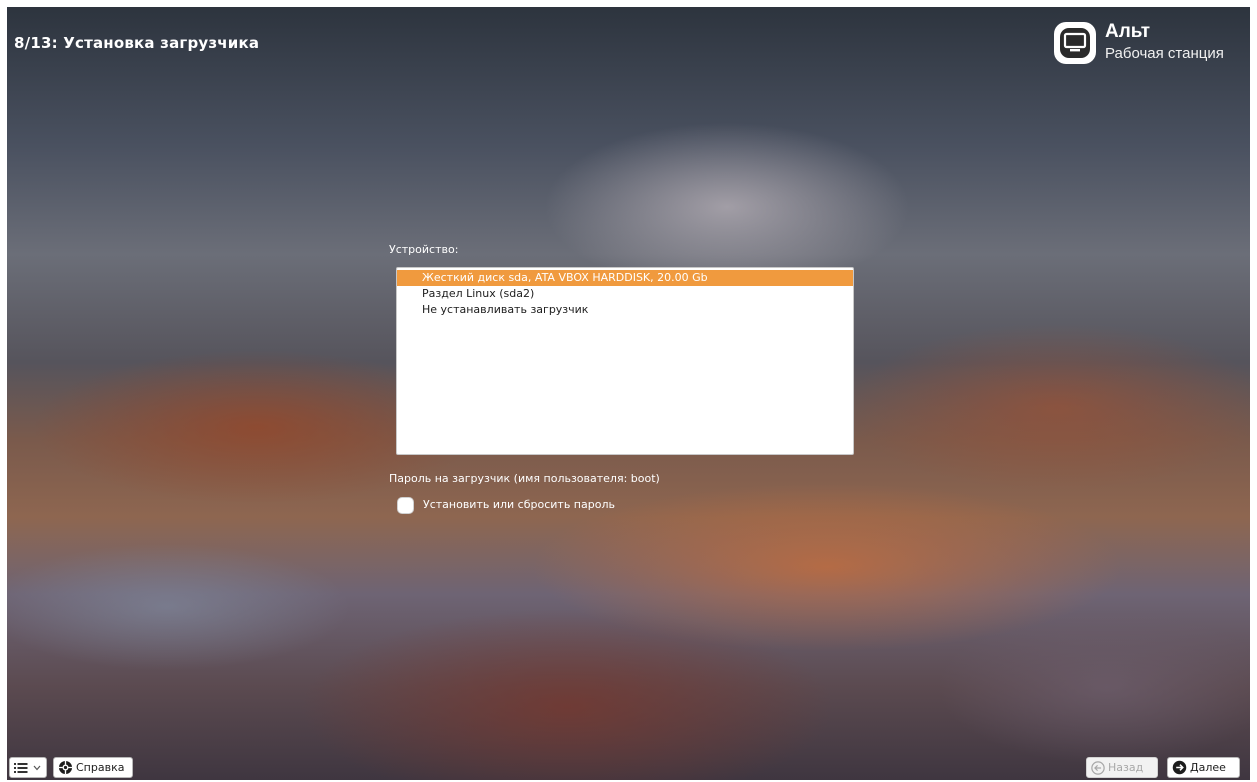  Describe the element at coordinates (519, 504) in the screenshot. I see `set-password-label: Установить или сбросить пароль` at that location.